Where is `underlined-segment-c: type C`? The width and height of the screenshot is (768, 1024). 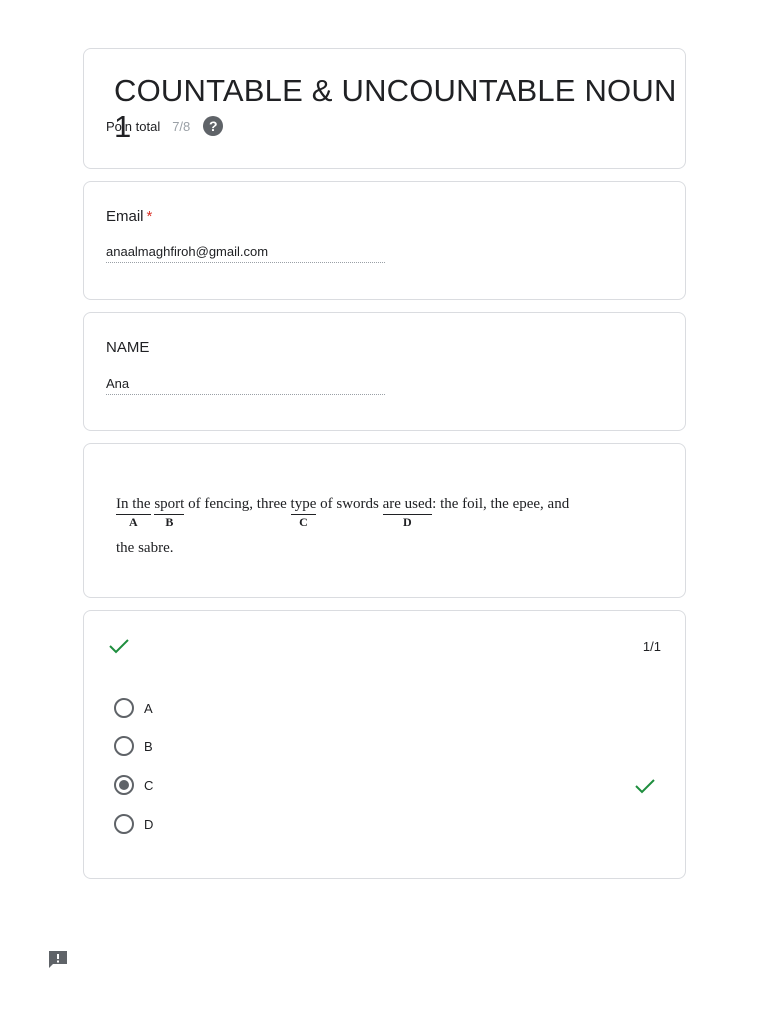
underlined-segment-c: type C is located at coordinates (303, 512).